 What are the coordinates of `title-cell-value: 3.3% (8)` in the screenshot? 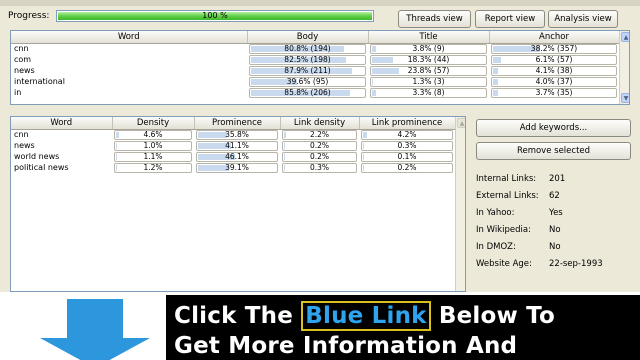 It's located at (428, 92).